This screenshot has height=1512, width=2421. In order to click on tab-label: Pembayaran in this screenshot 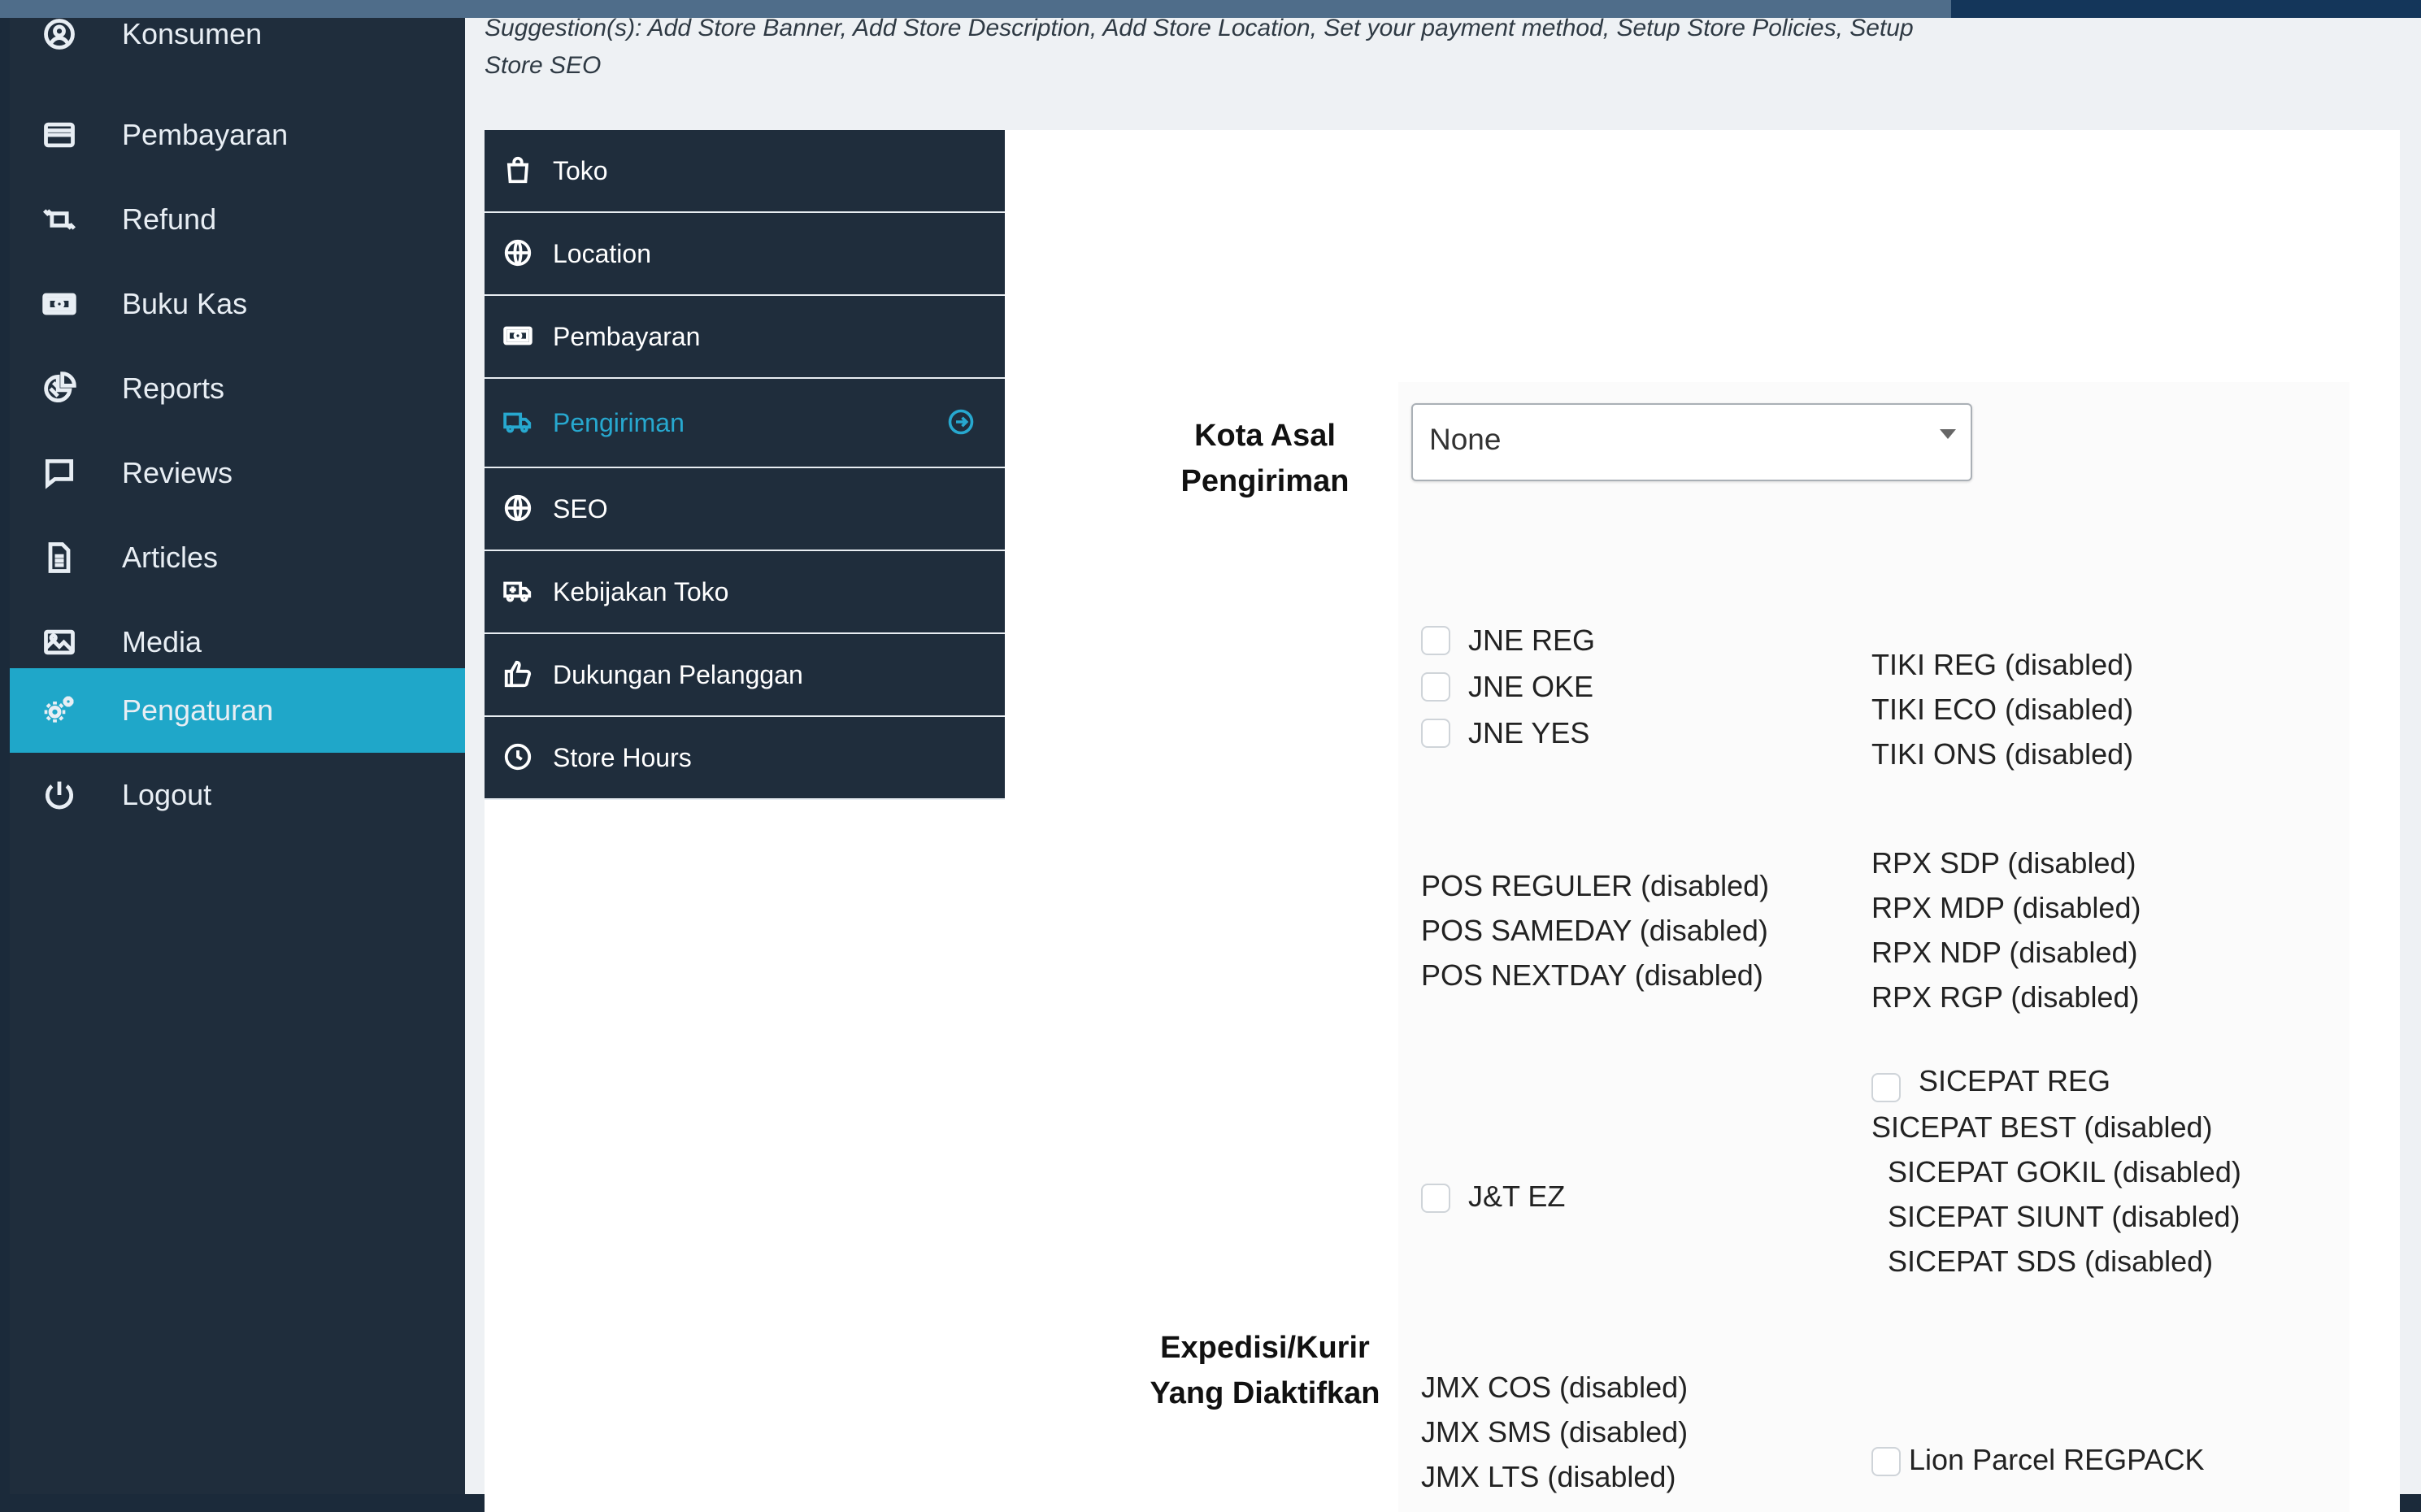, I will do `click(627, 336)`.